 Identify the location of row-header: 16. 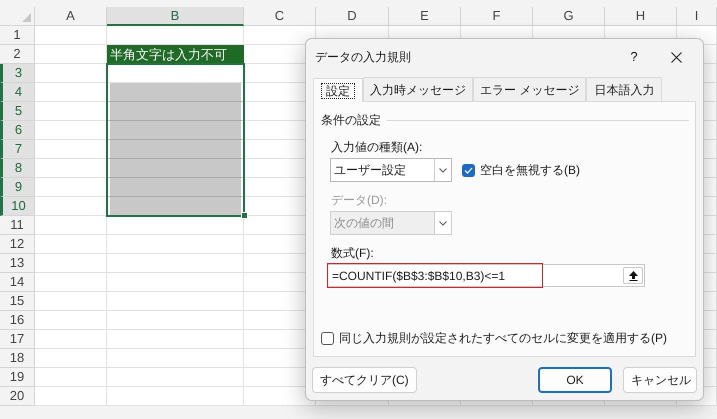
(17, 320).